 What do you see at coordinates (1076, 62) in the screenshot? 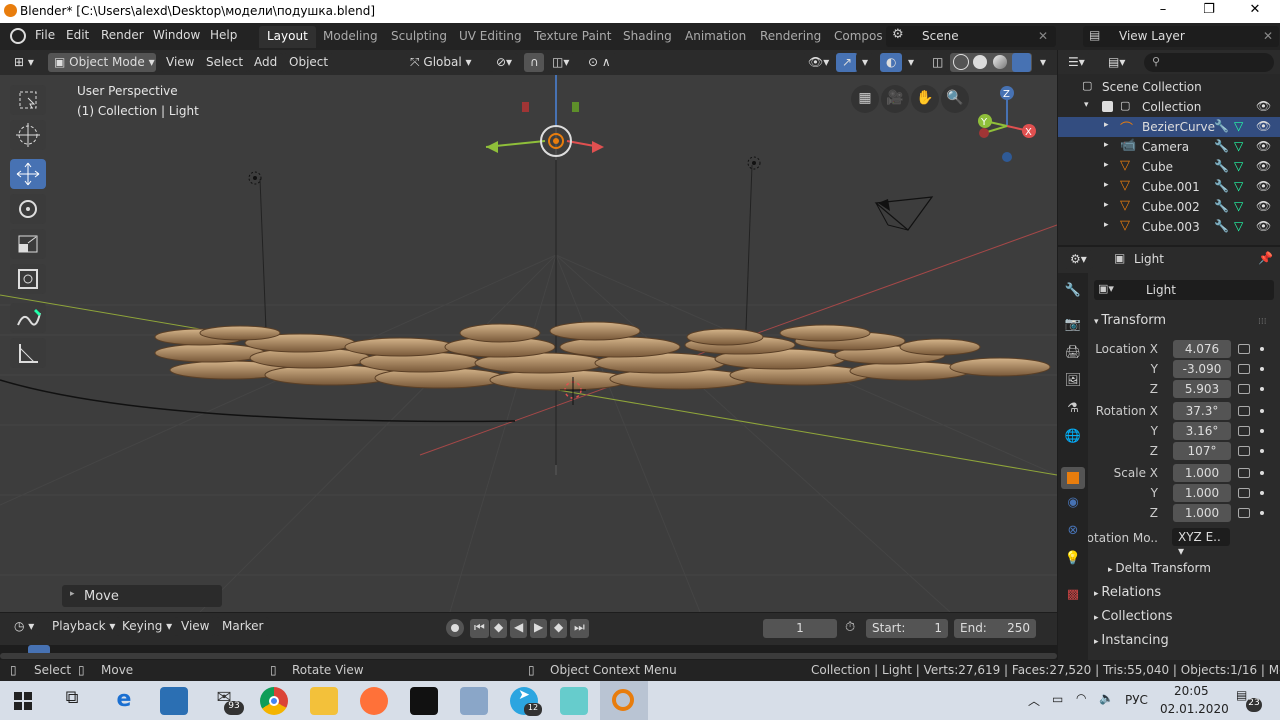
I see `outliner-editor-icon: ☰▾` at bounding box center [1076, 62].